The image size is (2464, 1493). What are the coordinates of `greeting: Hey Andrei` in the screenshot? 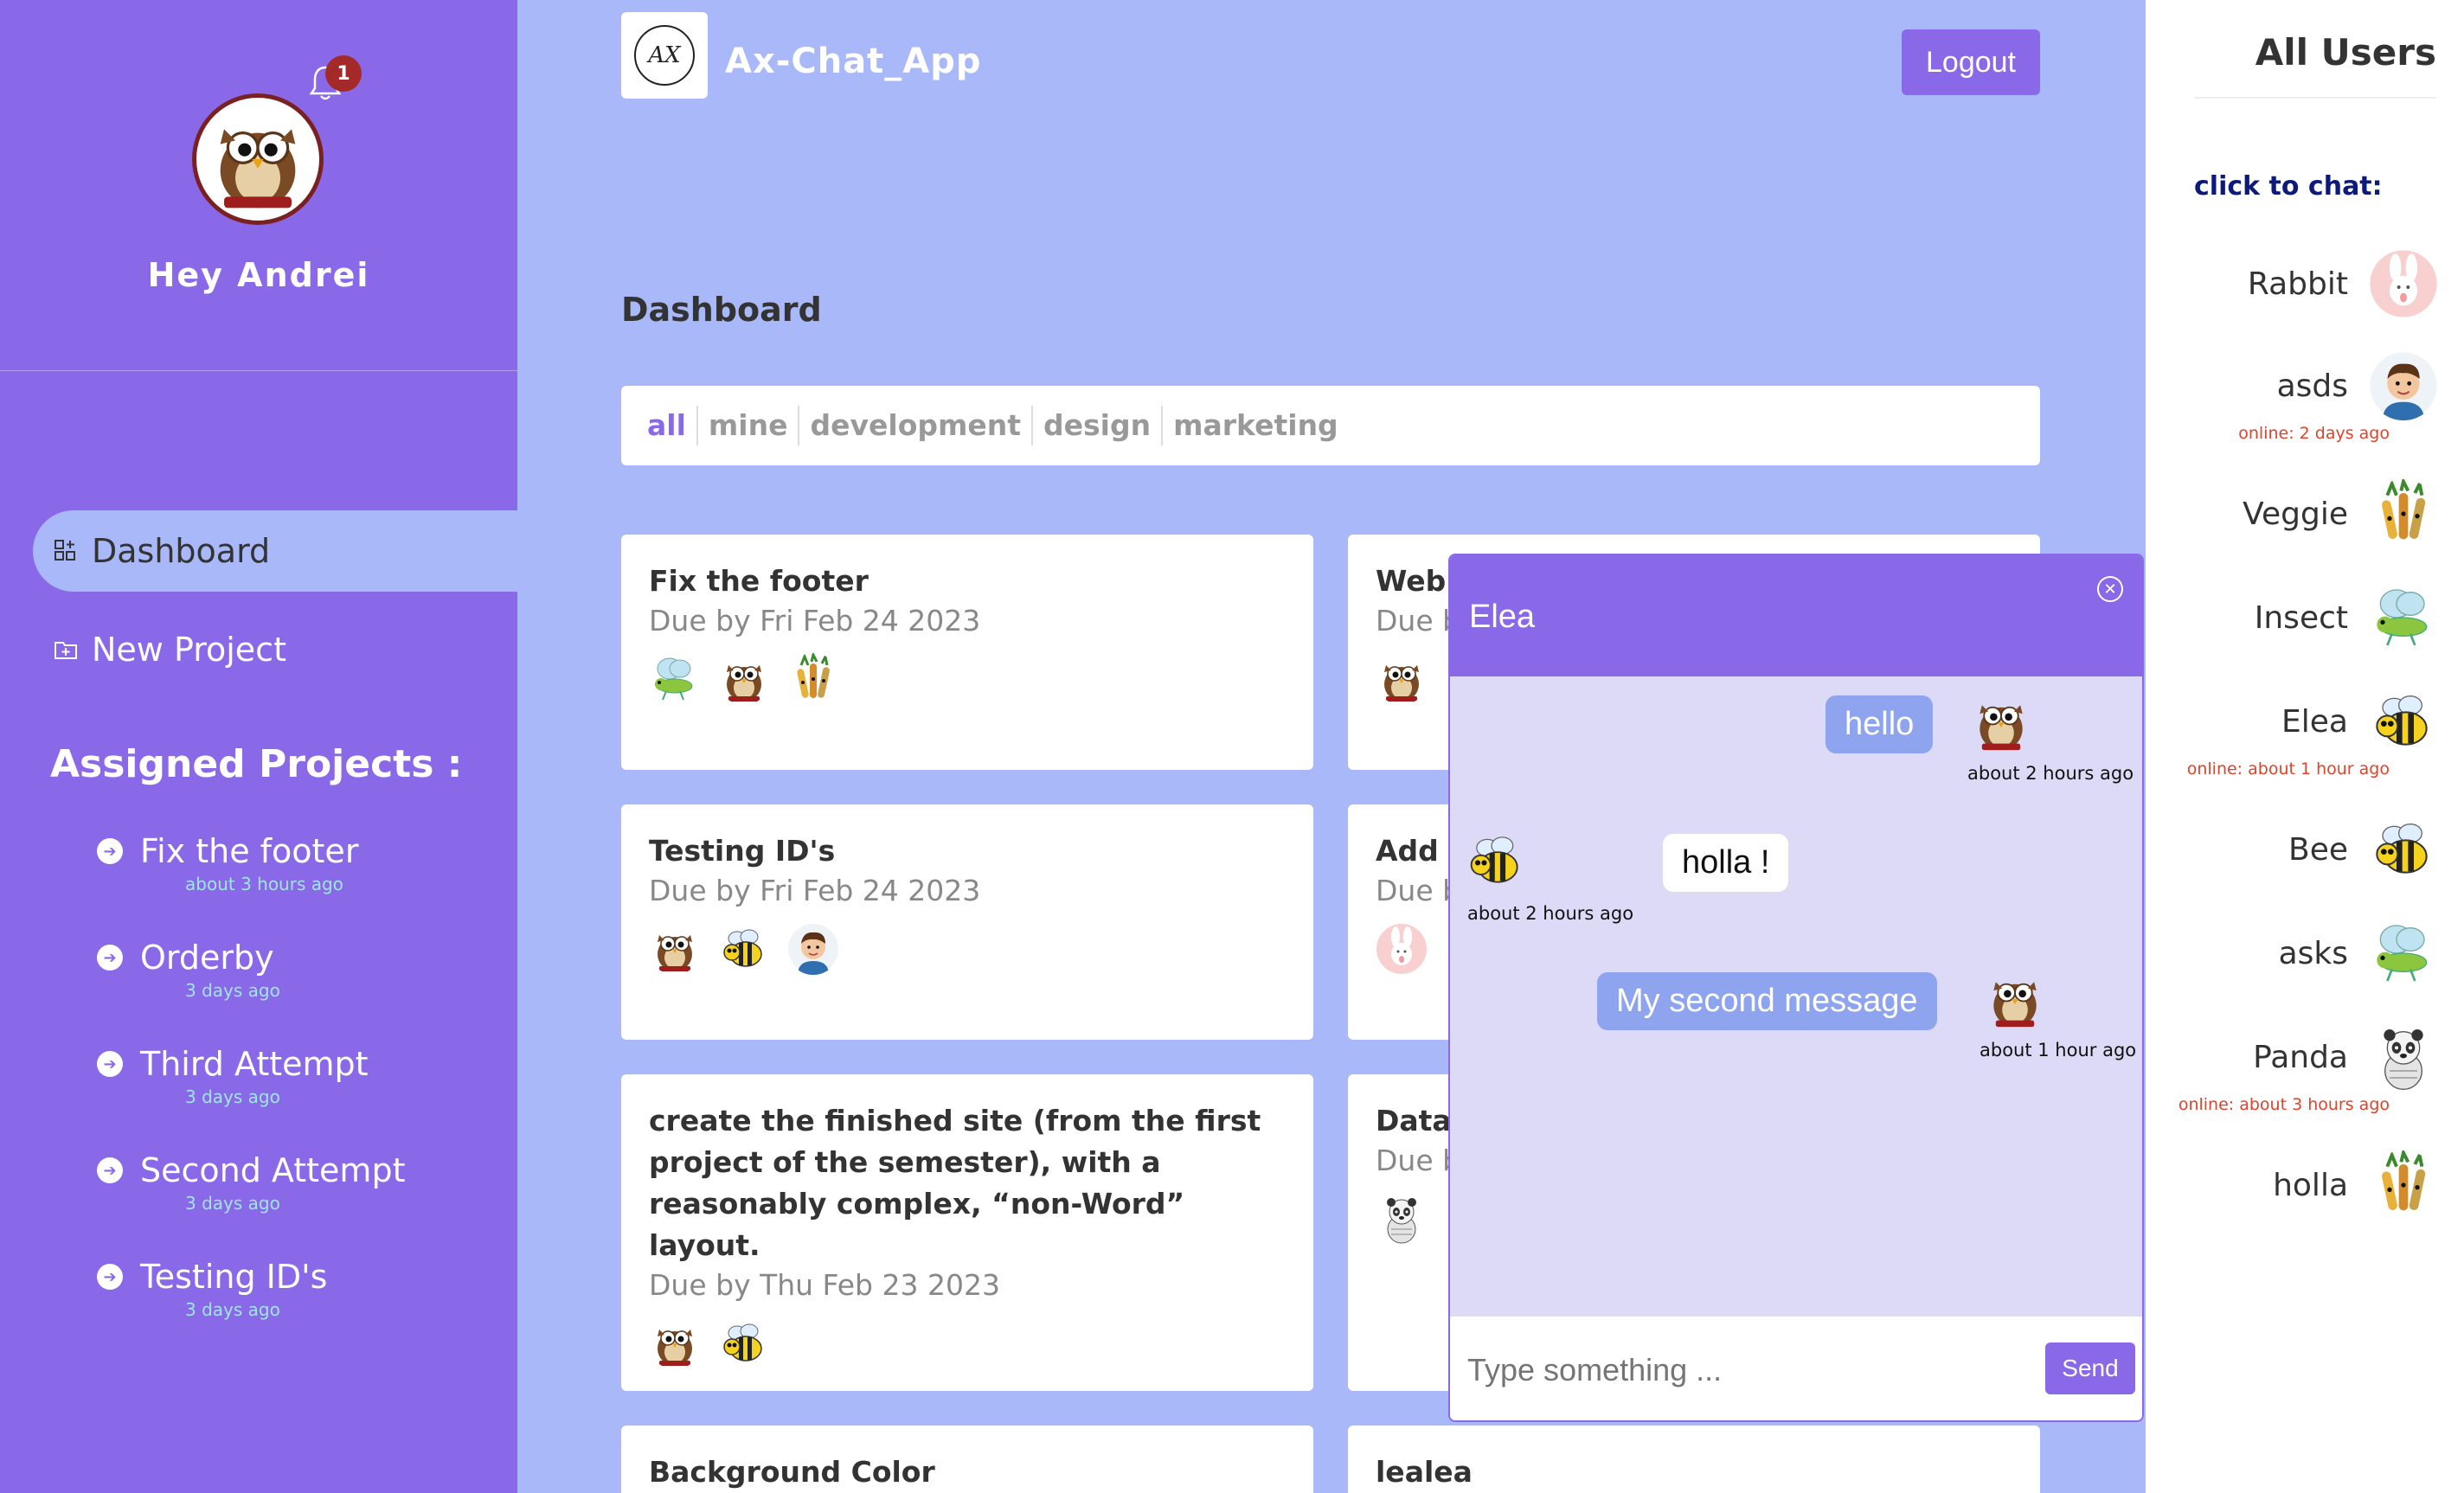 It's located at (258, 275).